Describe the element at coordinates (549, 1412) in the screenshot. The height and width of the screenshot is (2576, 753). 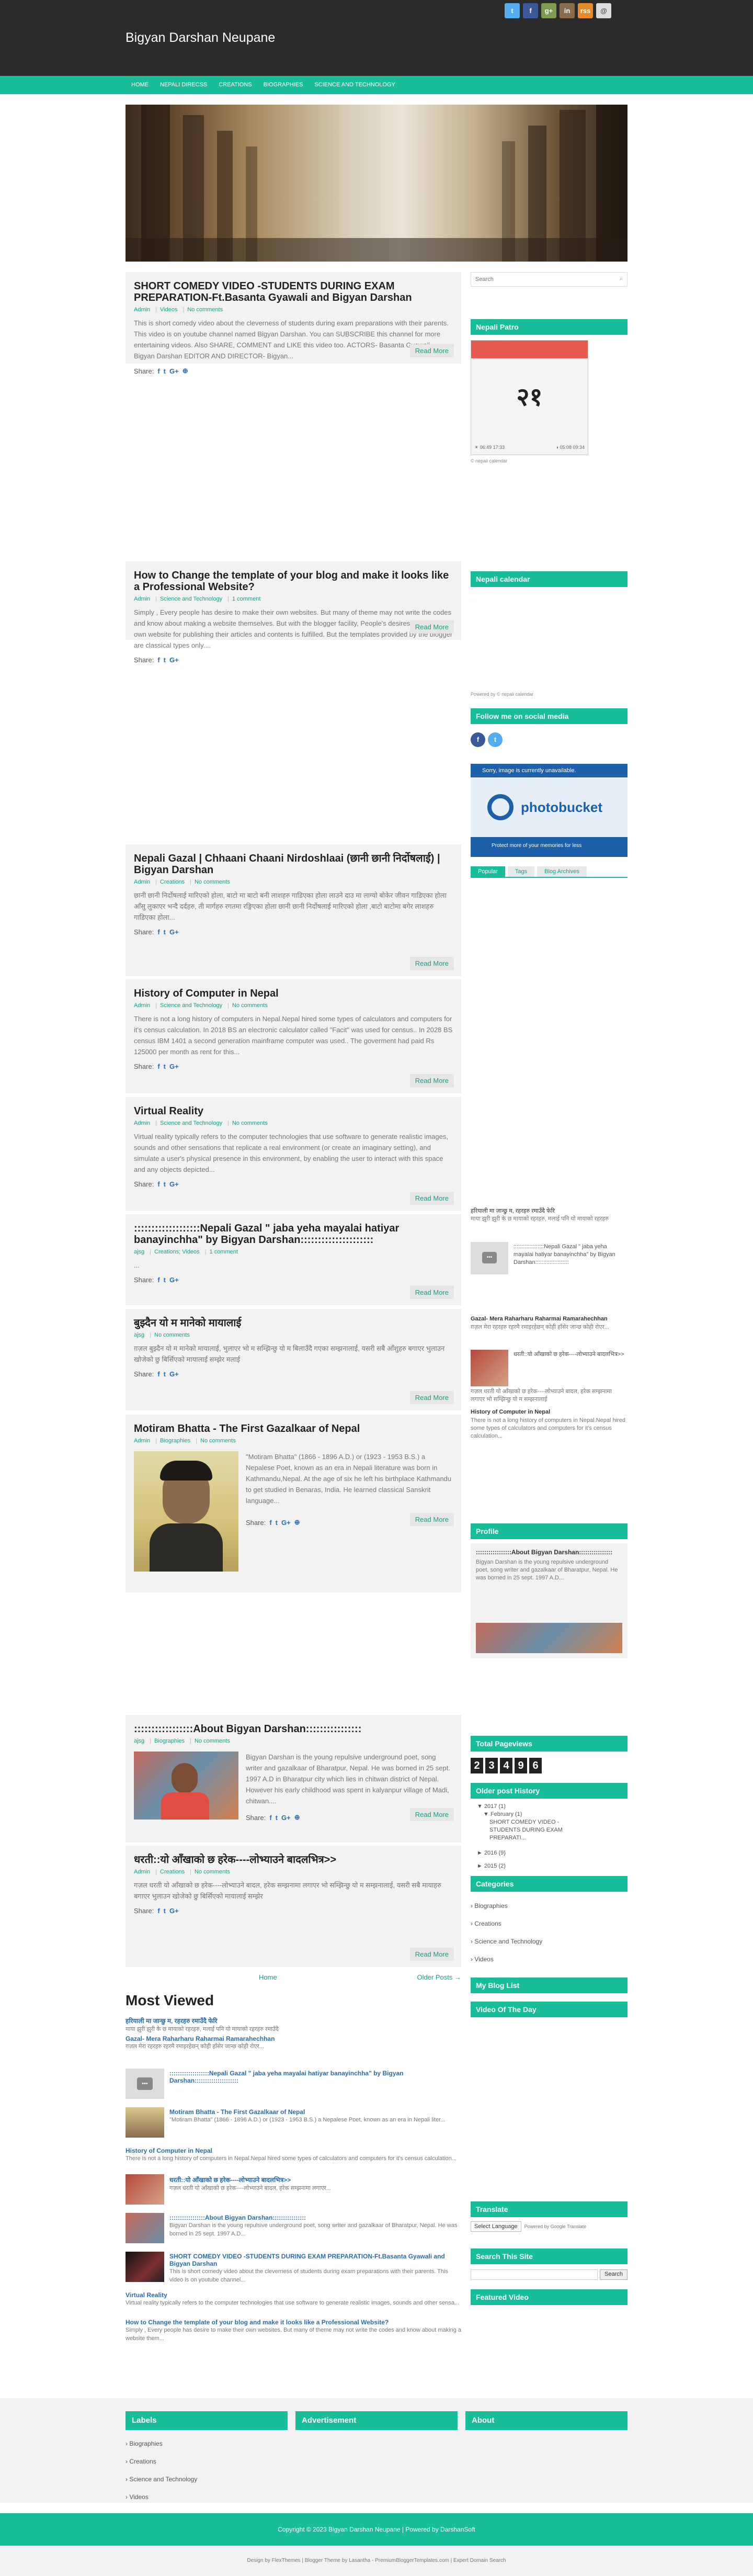
I see `popular-title: History of Computer in Nepal` at that location.